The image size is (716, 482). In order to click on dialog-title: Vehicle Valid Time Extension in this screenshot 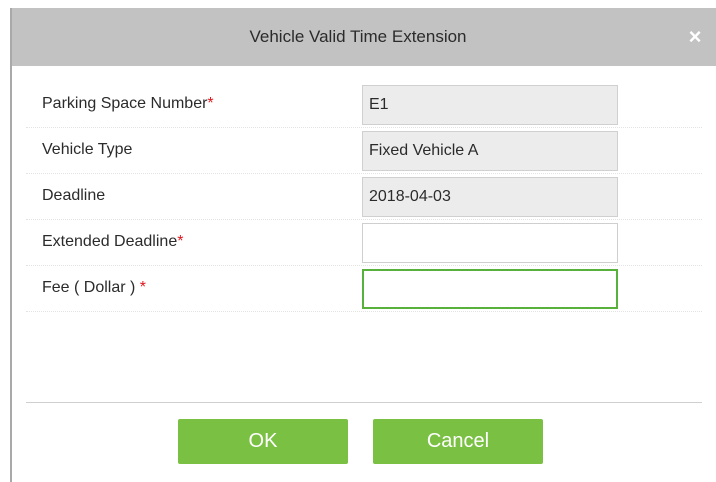, I will do `click(358, 36)`.